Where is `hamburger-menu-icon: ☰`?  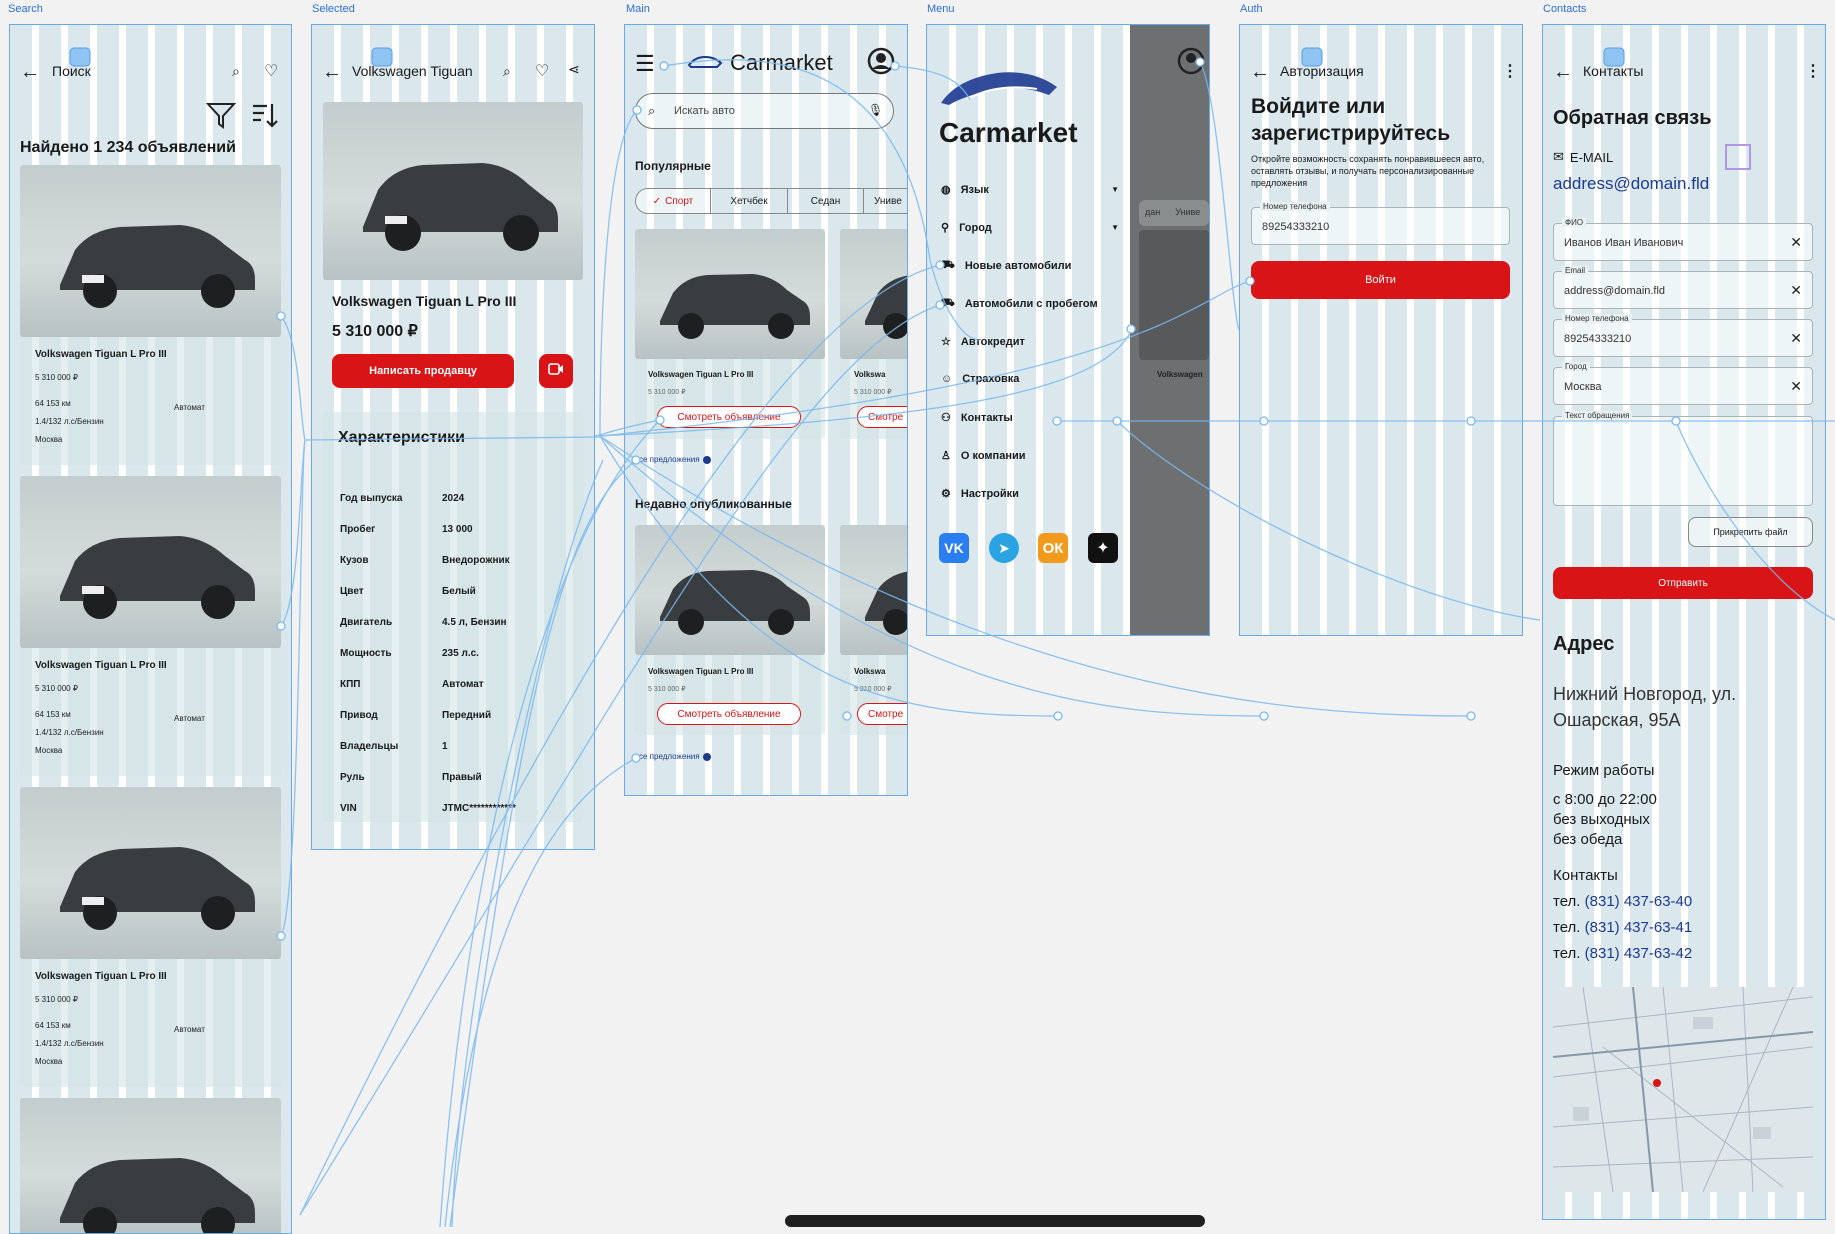
hamburger-menu-icon: ☰ is located at coordinates (645, 64).